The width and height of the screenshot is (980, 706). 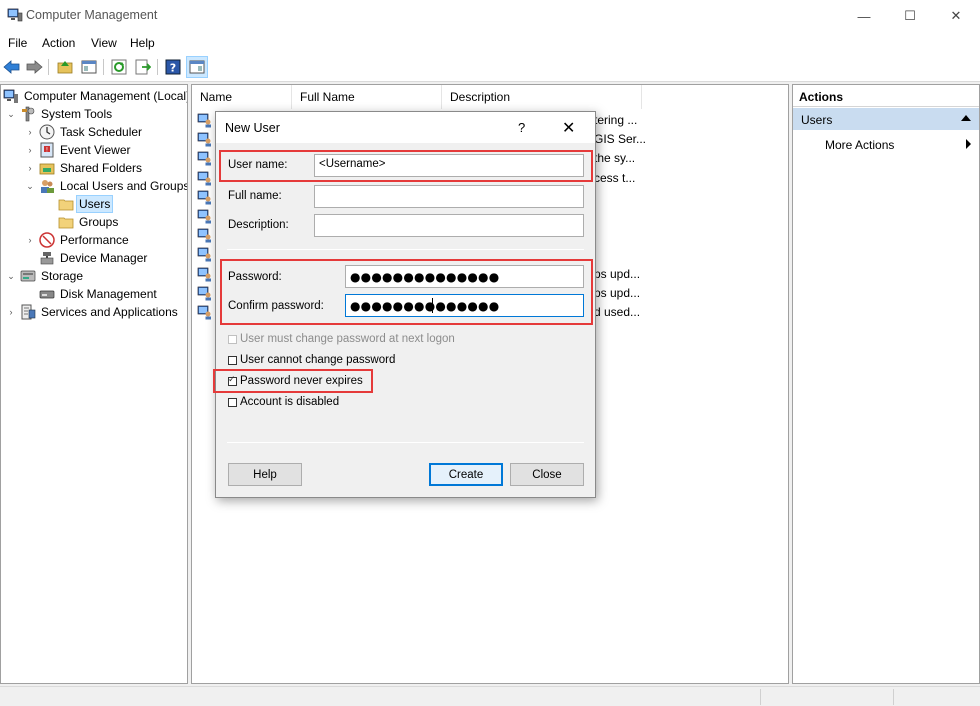 What do you see at coordinates (104, 43) in the screenshot?
I see `menu-view: View` at bounding box center [104, 43].